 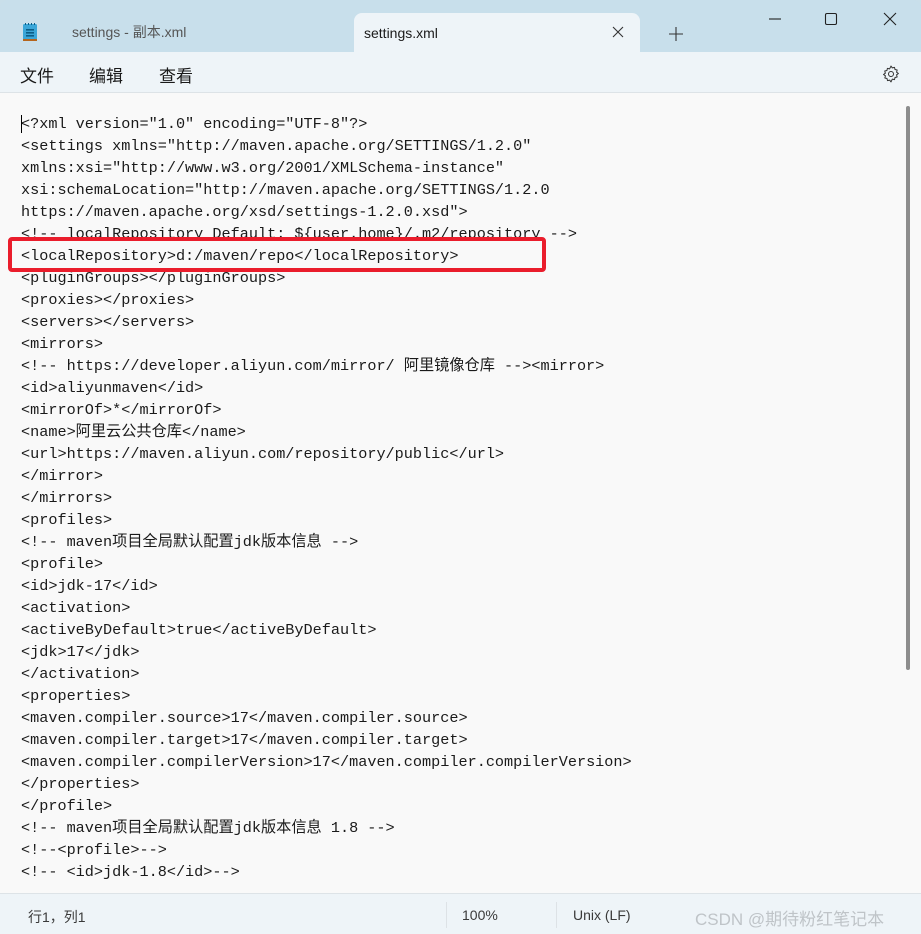 I want to click on new-tab-button, so click(x=676, y=34).